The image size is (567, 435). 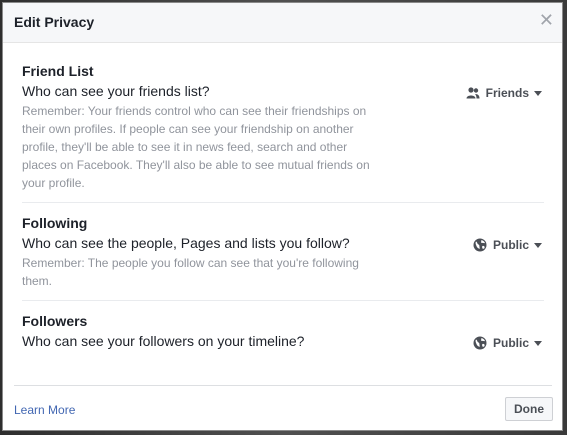 What do you see at coordinates (473, 93) in the screenshot?
I see `friends-icon` at bounding box center [473, 93].